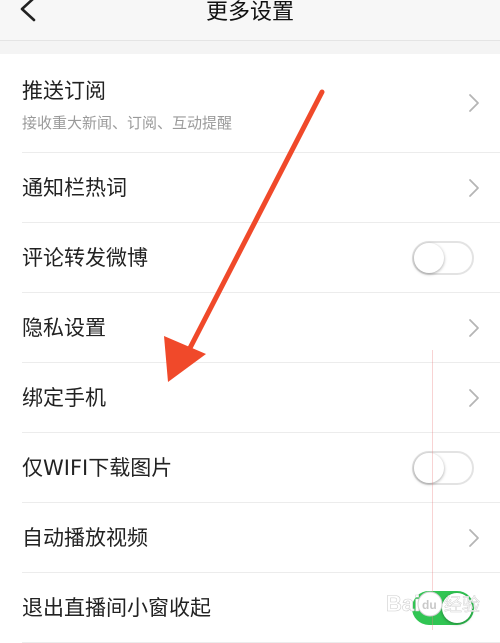 The image size is (500, 643). I want to click on comment-repost-toggle, so click(443, 257).